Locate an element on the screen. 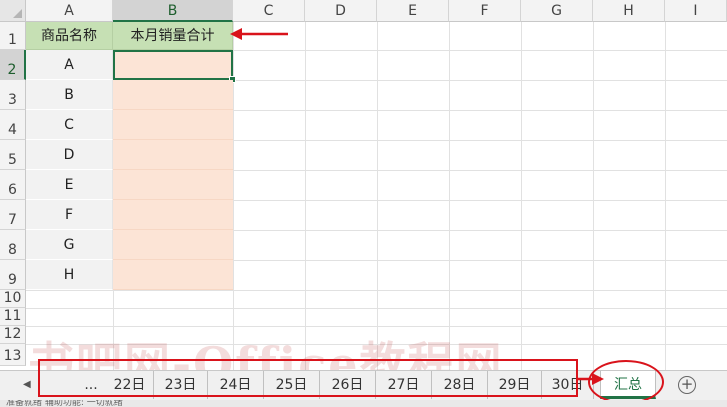 This screenshot has height=407, width=727. row-header-10: 10 is located at coordinates (13, 299).